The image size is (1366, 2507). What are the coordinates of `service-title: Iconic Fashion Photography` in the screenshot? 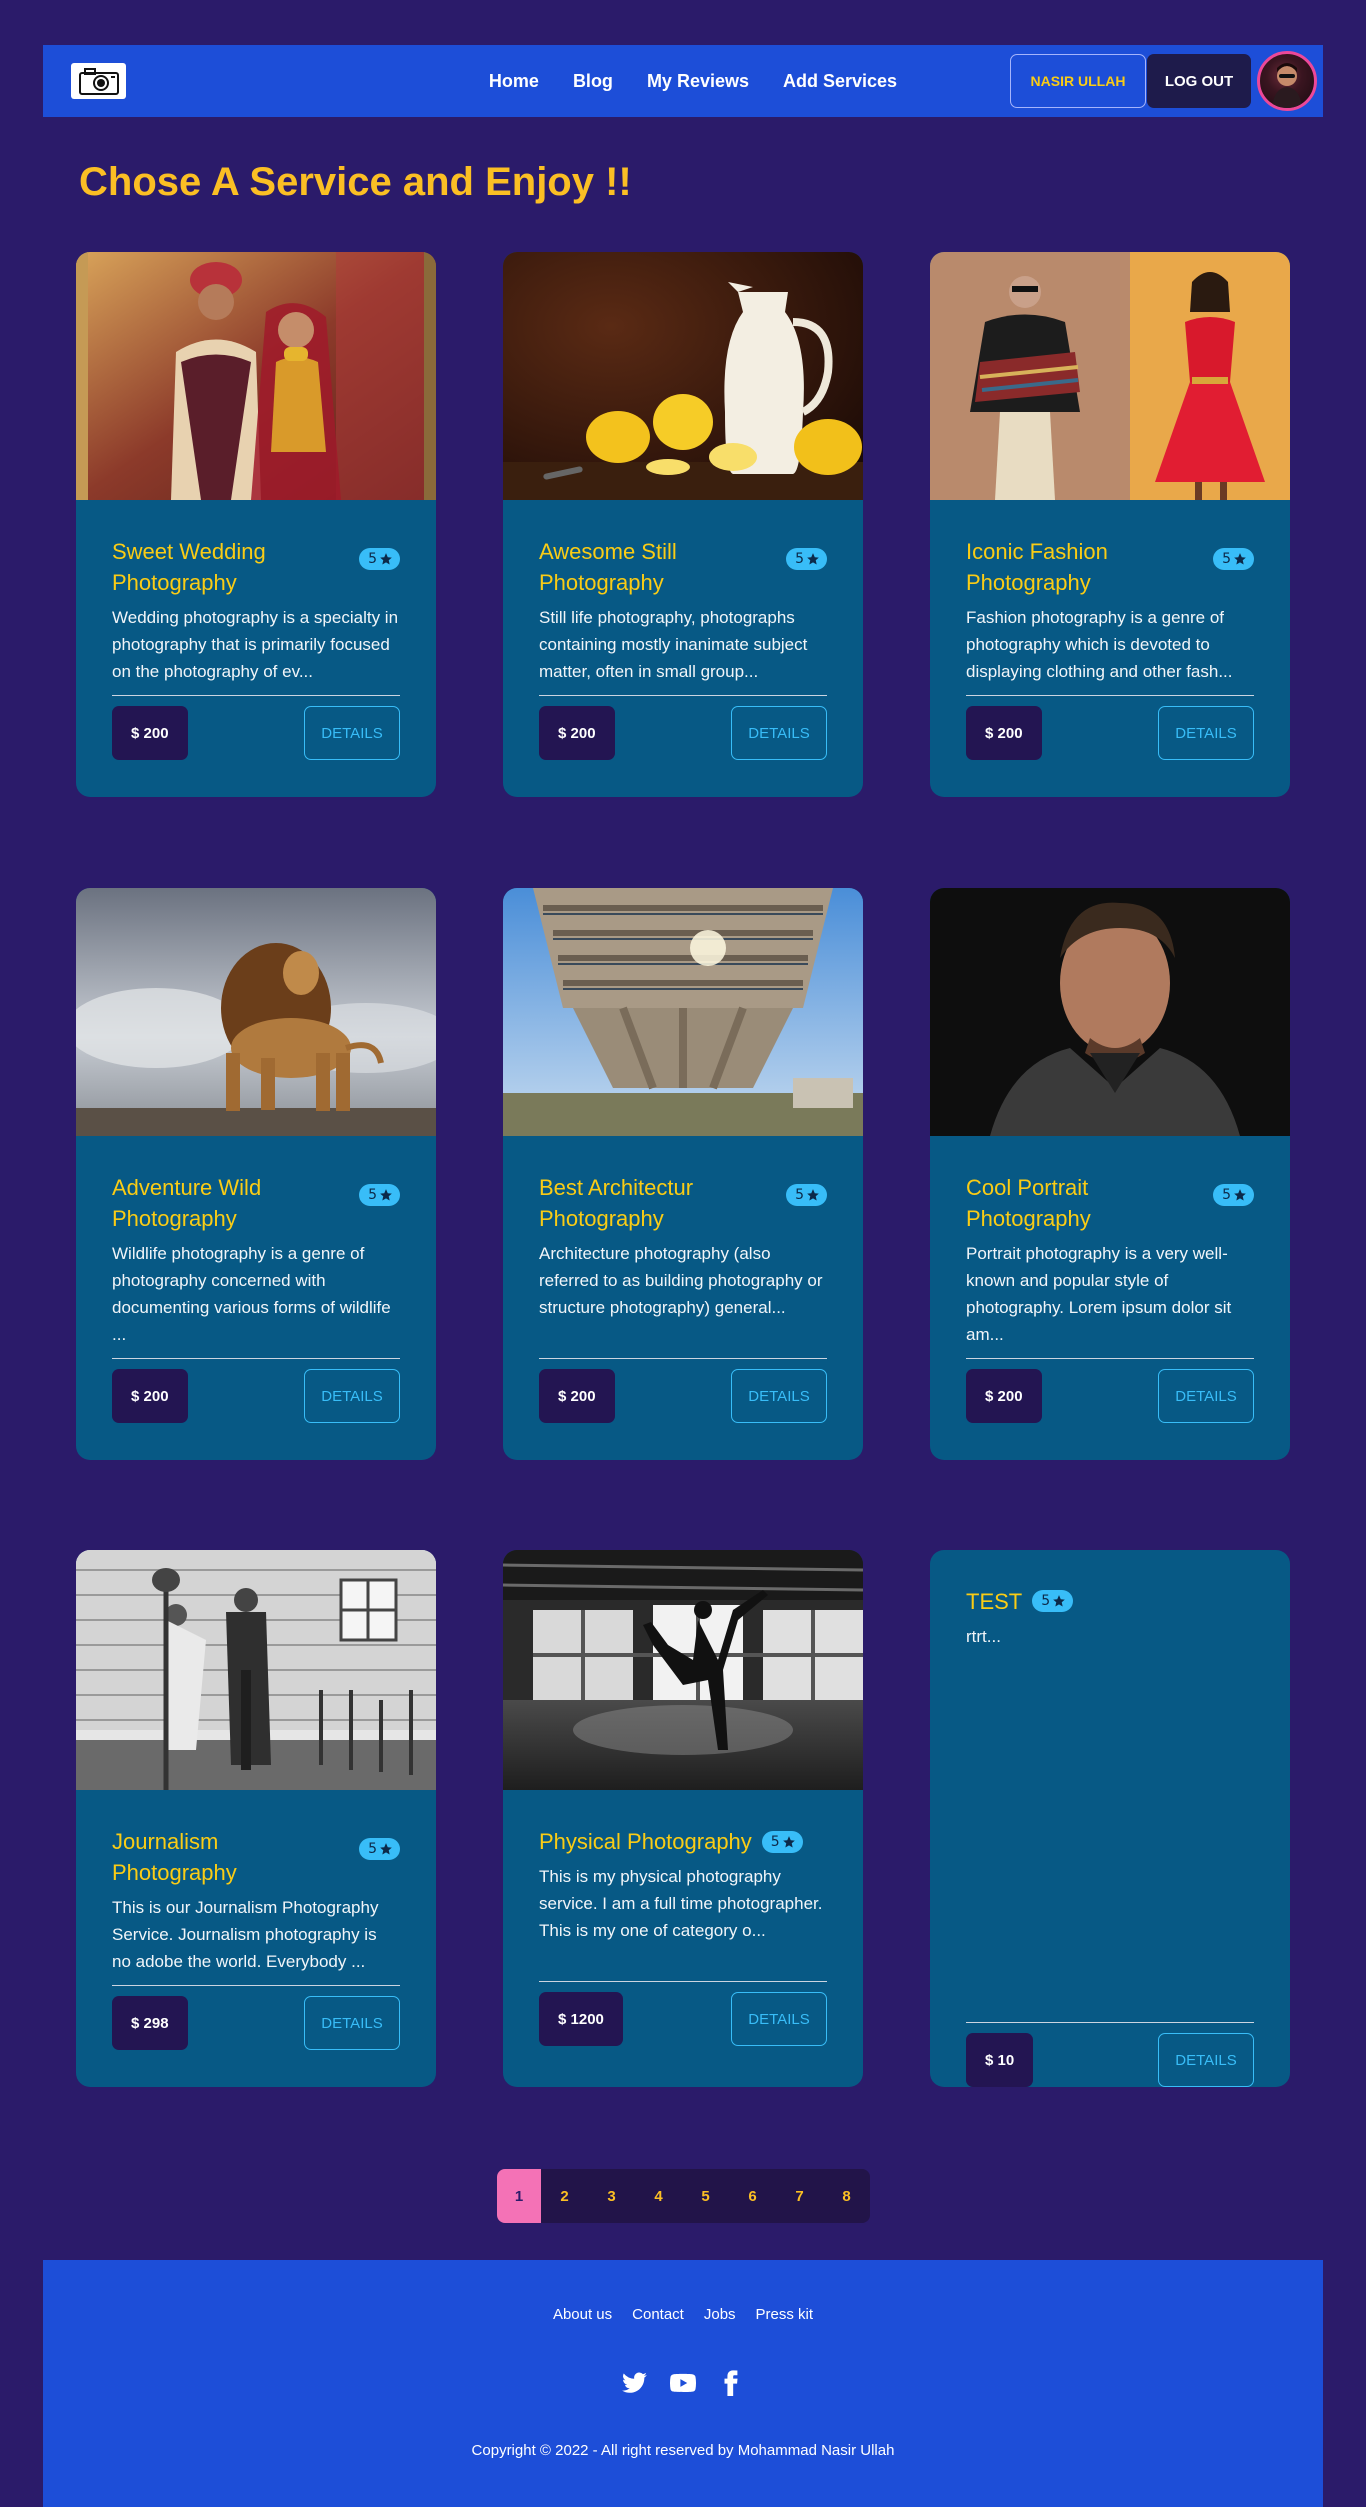 It's located at (1037, 567).